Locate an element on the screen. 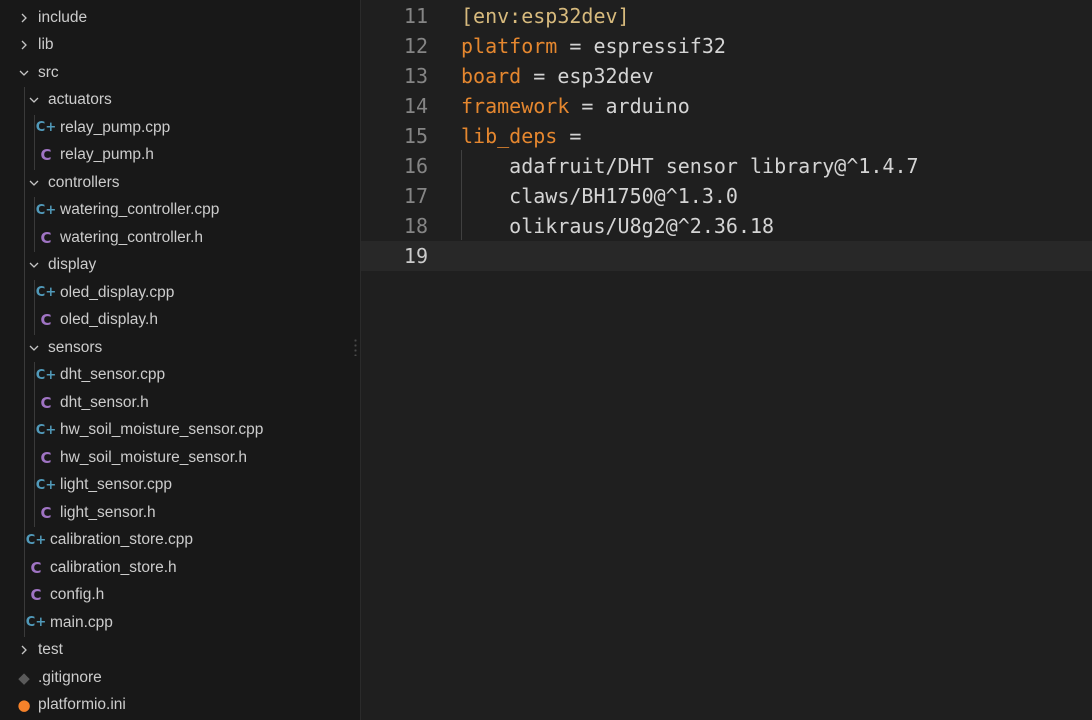 This screenshot has width=1092, height=720. tree-file-light-sensor-cpp: C+ light_sensor.cpp is located at coordinates (180, 485).